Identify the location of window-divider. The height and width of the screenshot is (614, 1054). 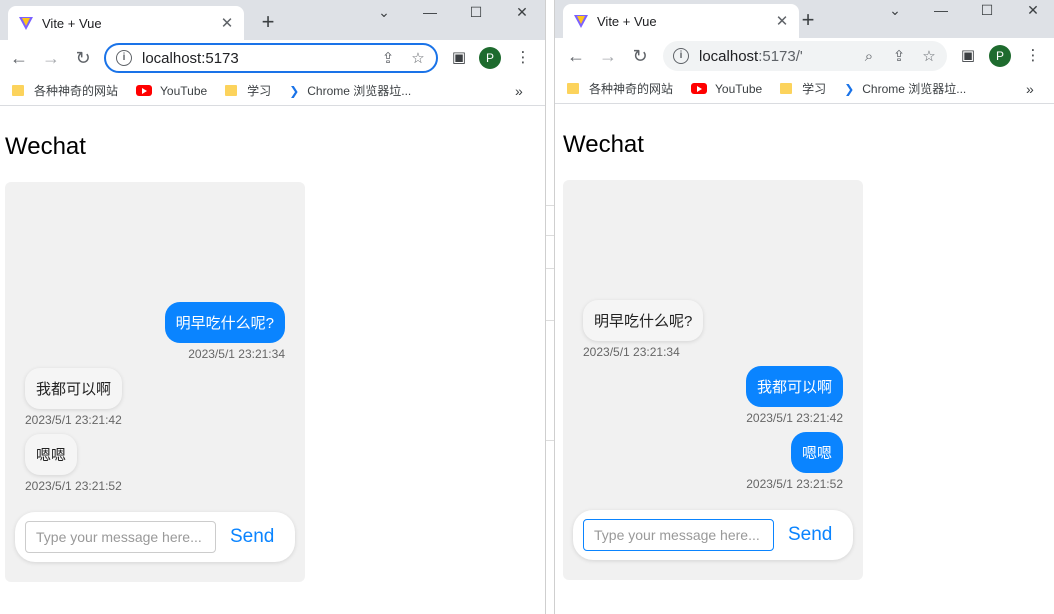
(550, 307).